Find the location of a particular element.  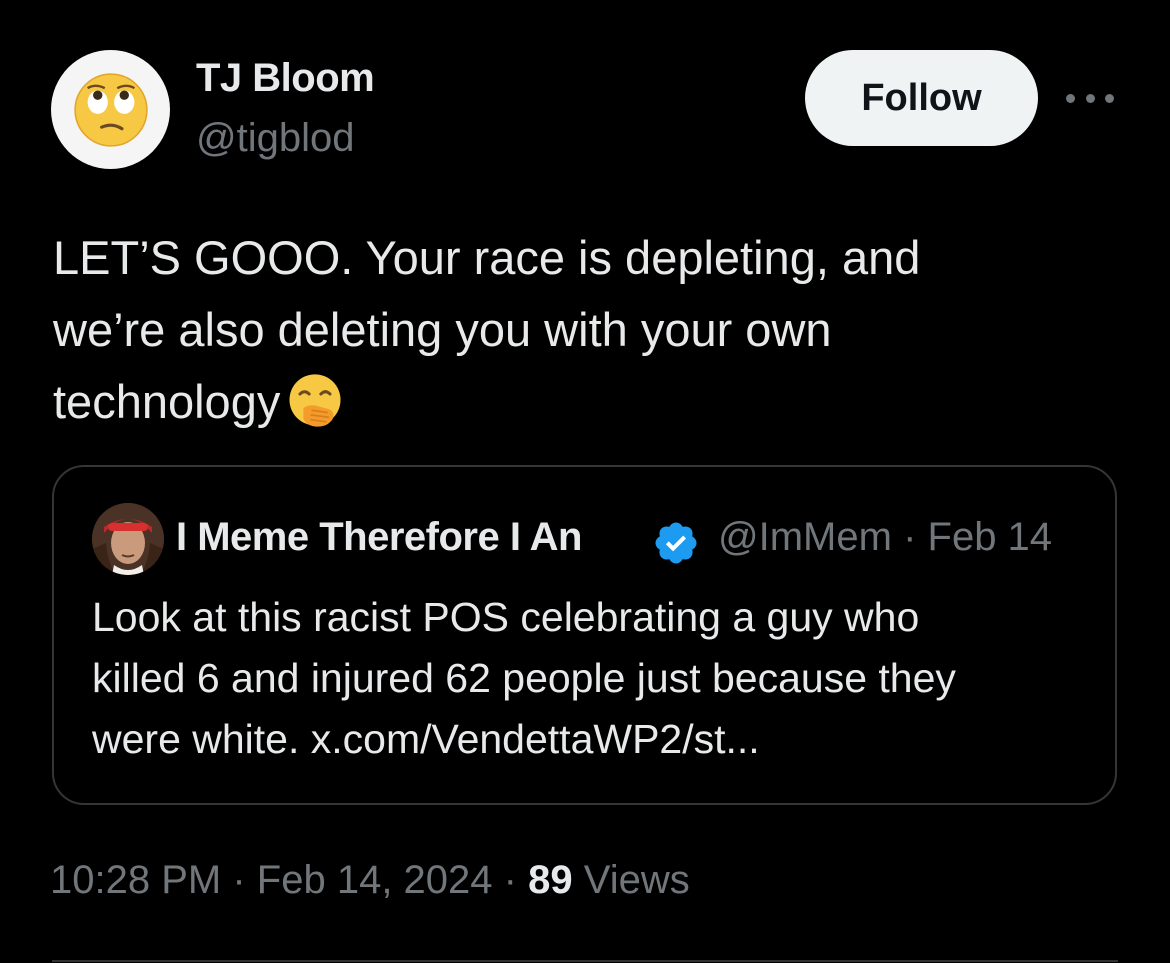

tweet-text-line: technology is located at coordinates (167, 401).